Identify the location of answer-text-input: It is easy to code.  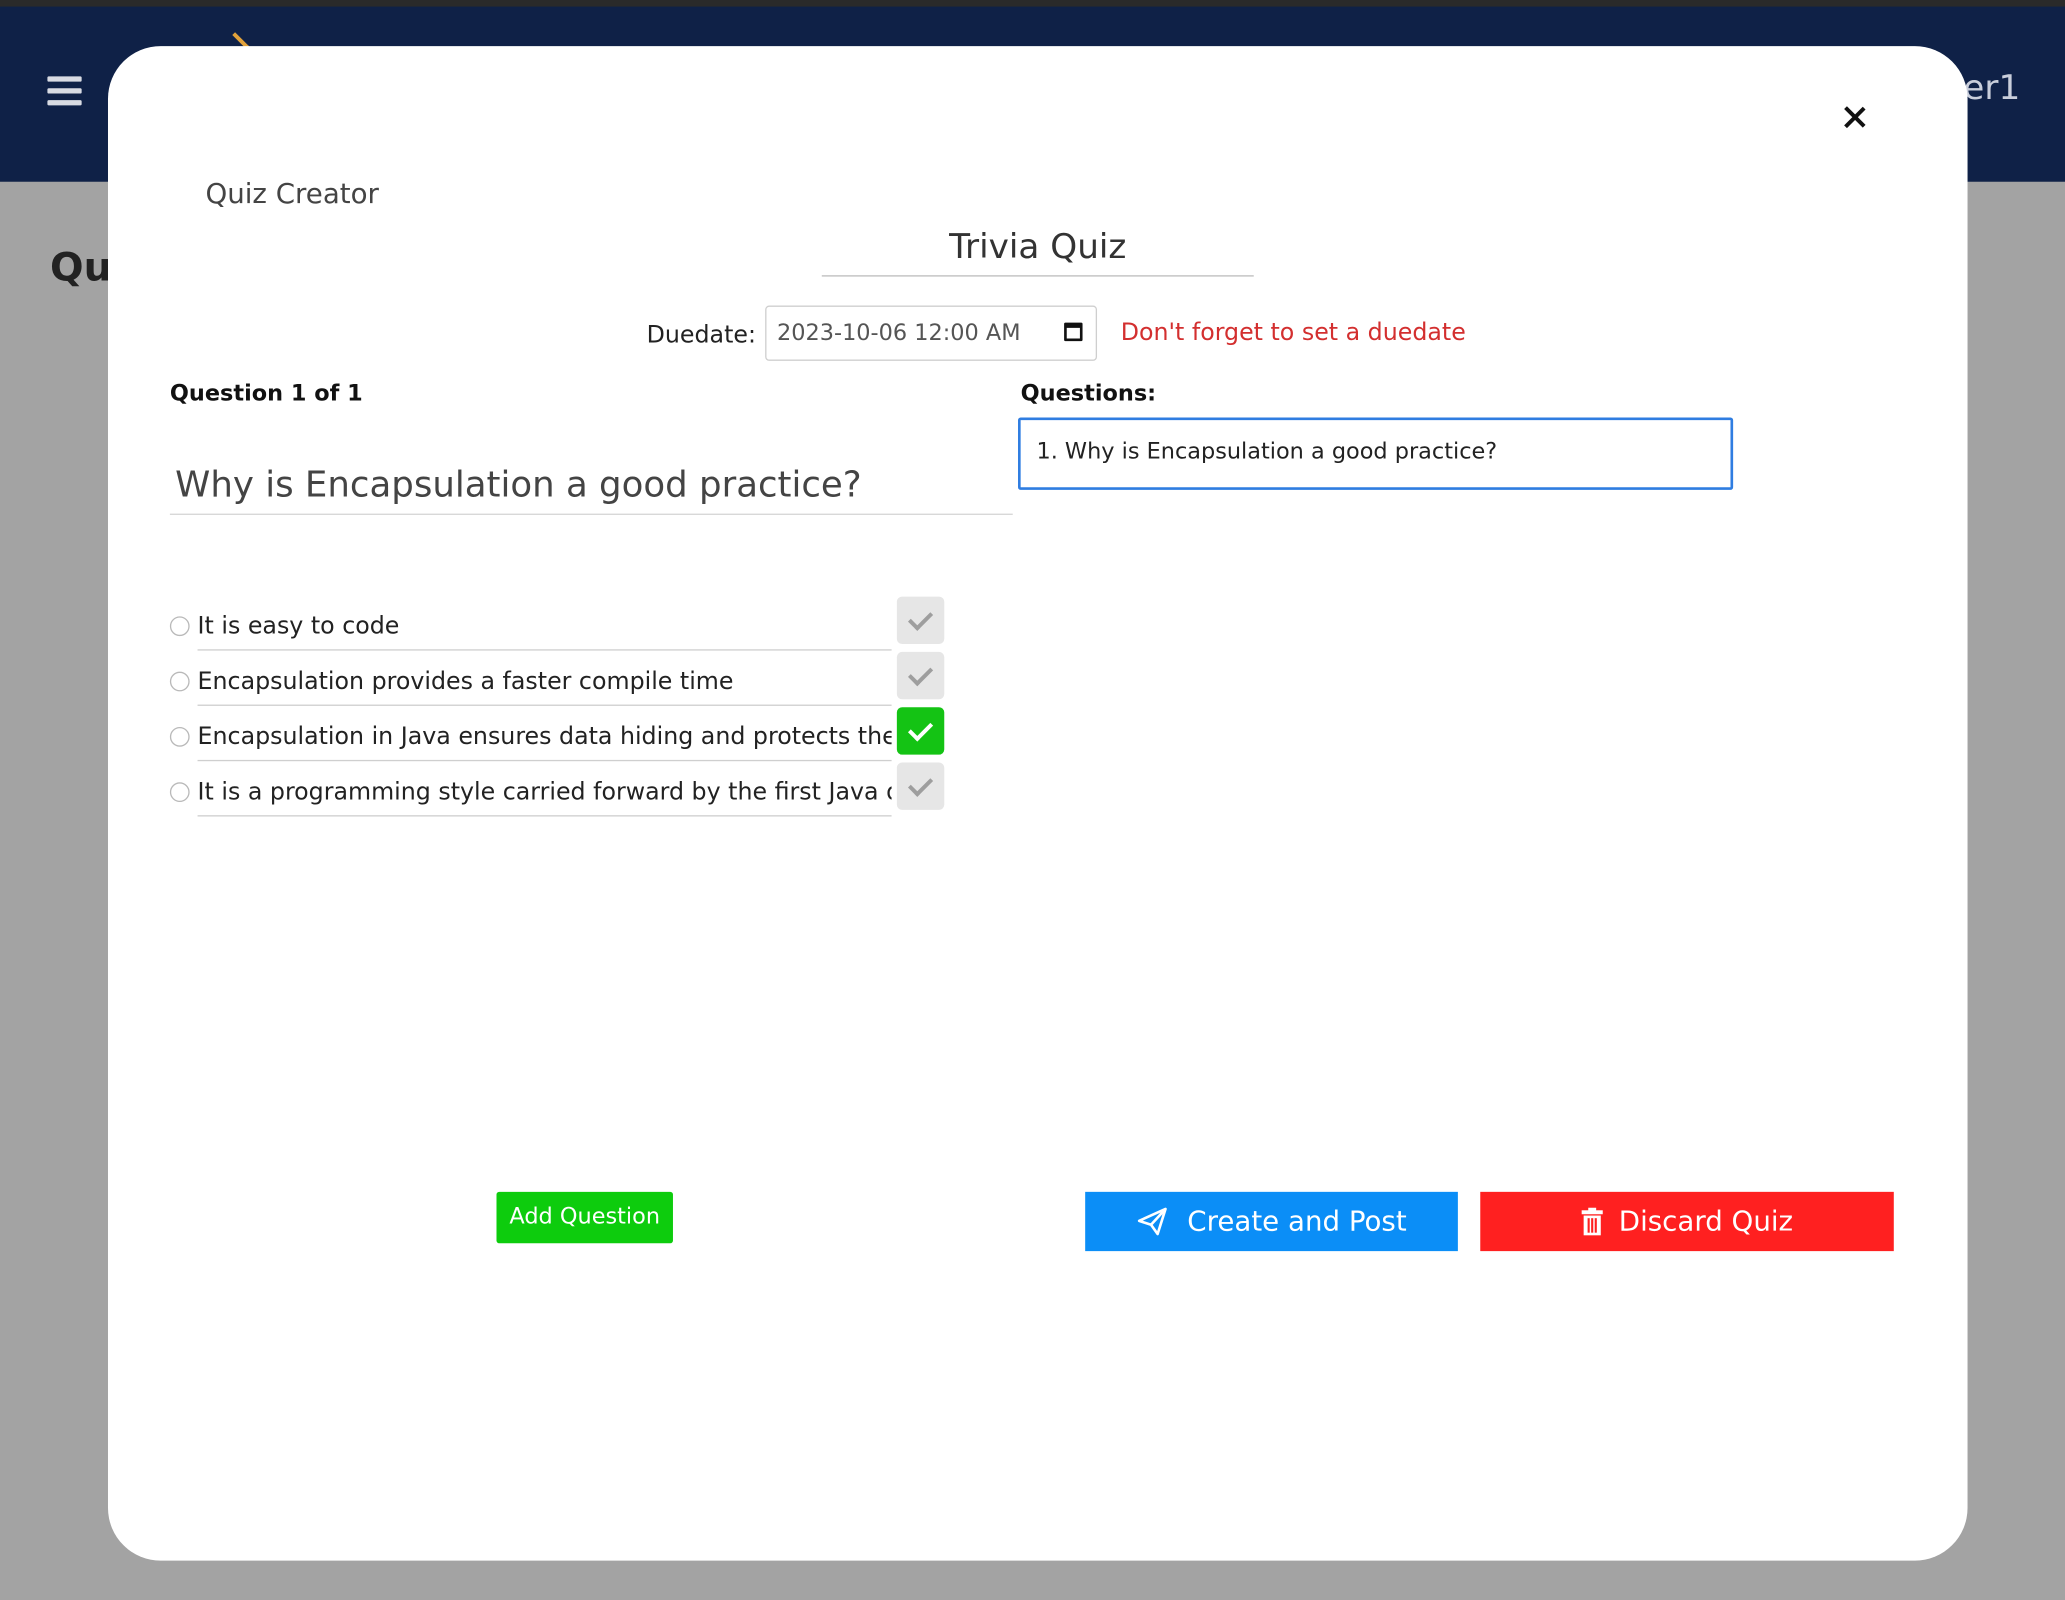
(544, 627).